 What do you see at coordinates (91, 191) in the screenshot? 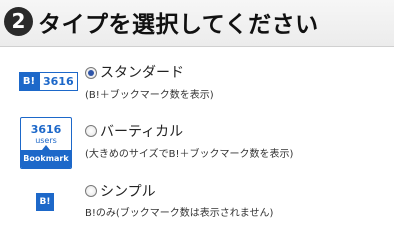
I see `radio-simple` at bounding box center [91, 191].